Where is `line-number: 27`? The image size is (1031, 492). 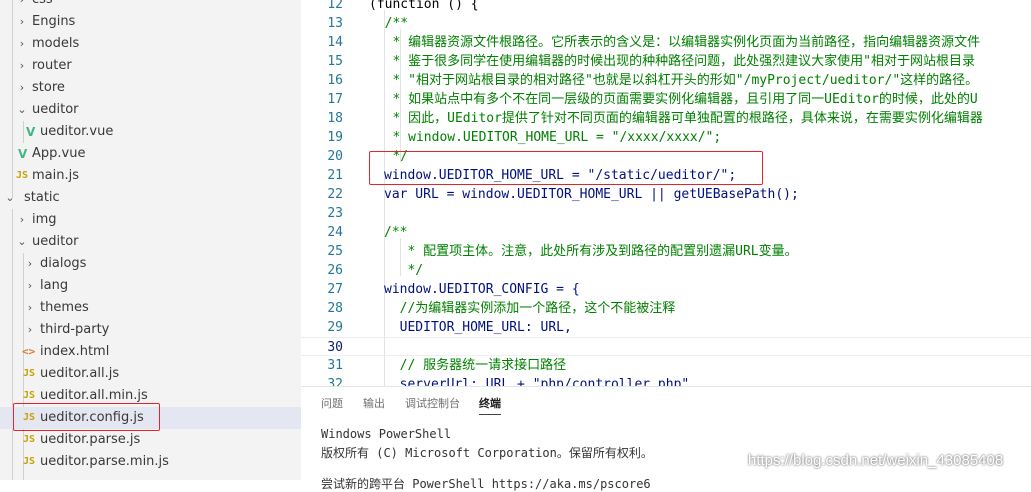 line-number: 27 is located at coordinates (335, 289).